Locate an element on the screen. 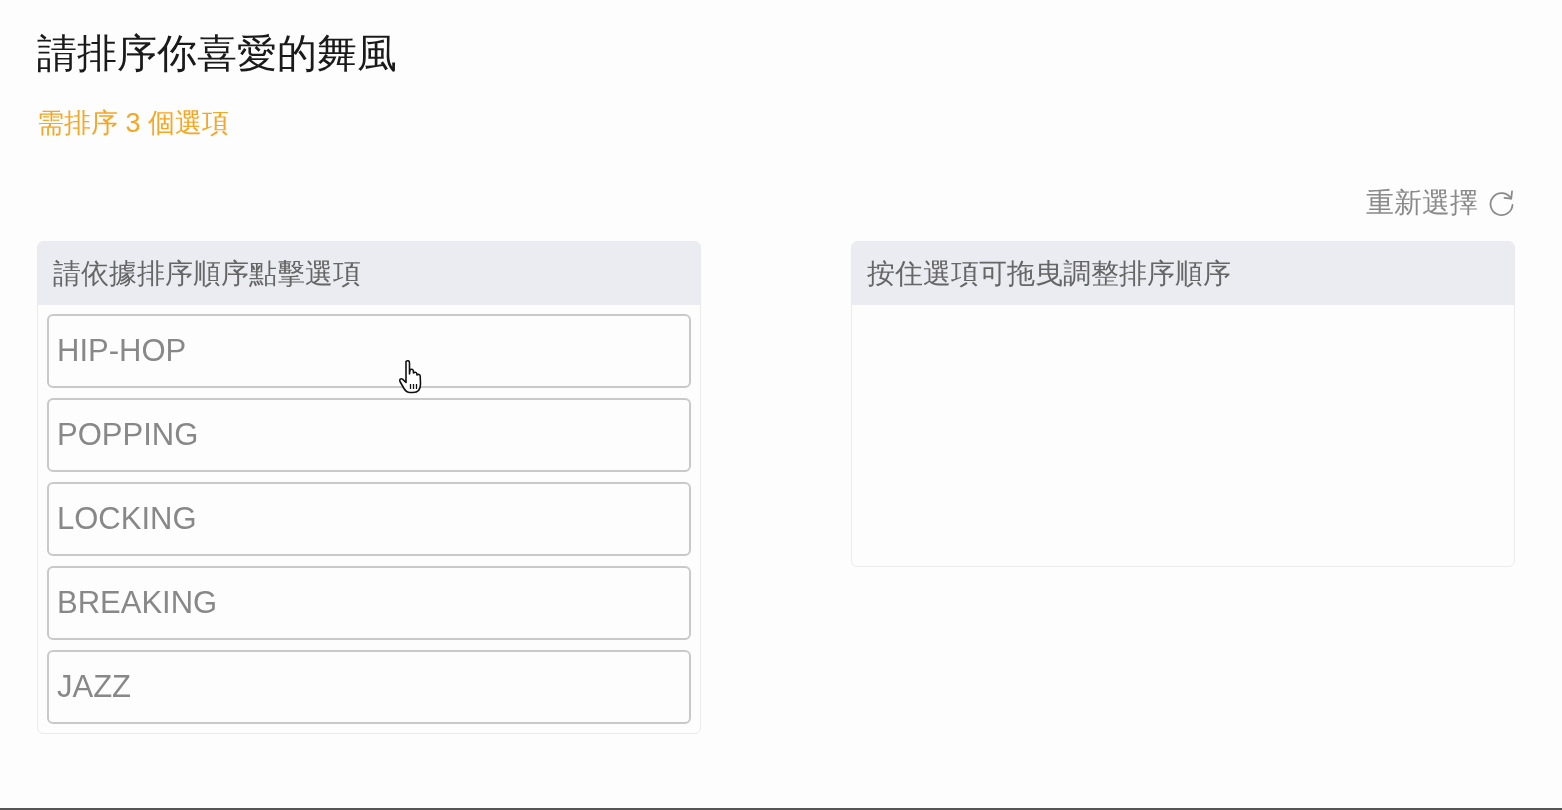  refresh-icon is located at coordinates (1501, 203).